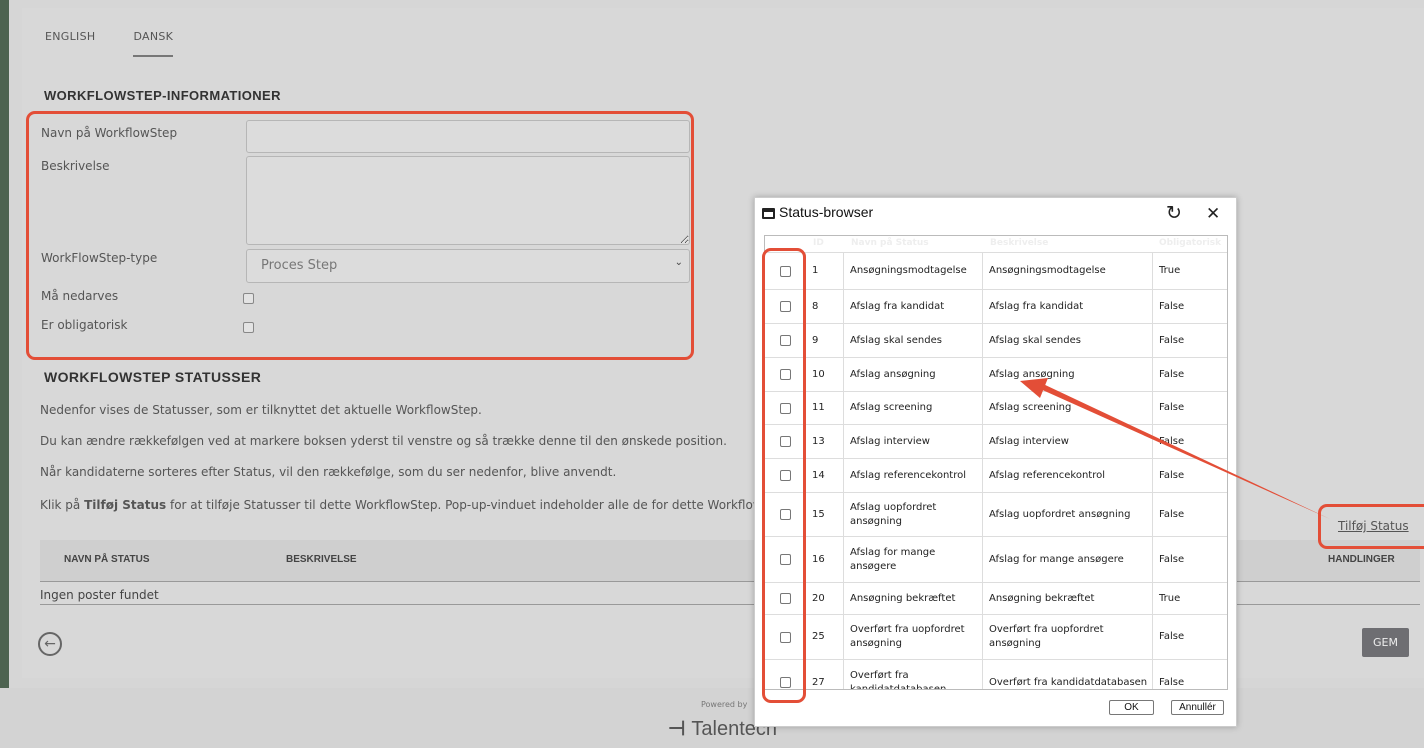 This screenshot has height=748, width=1424. Describe the element at coordinates (825, 306) in the screenshot. I see `row-id: 8` at that location.